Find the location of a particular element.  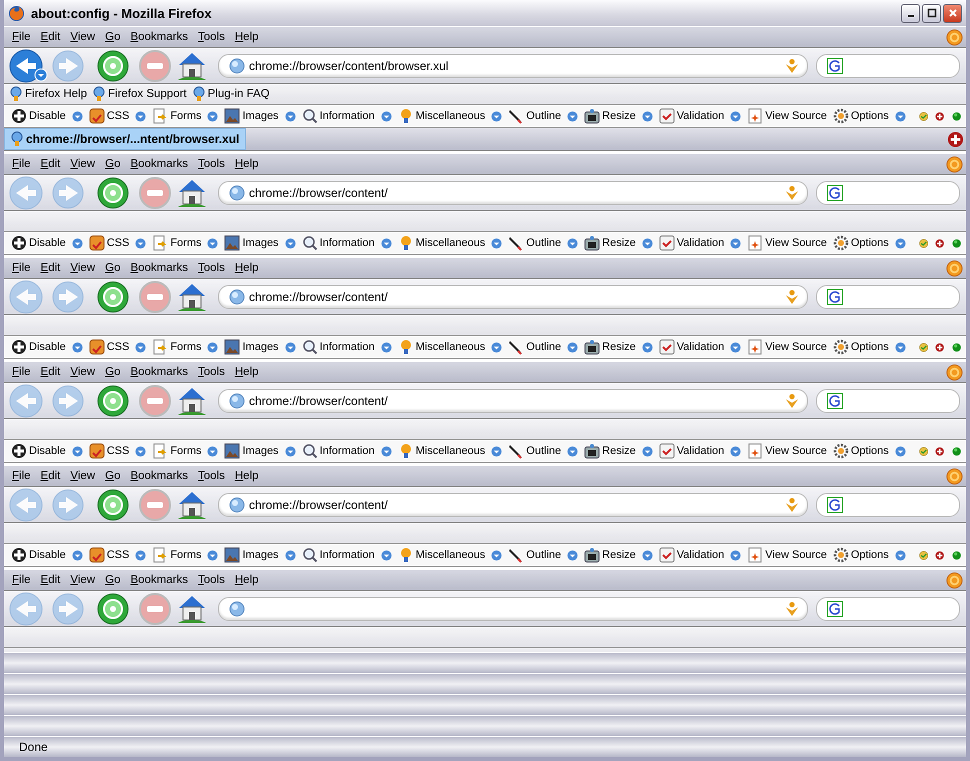

tab: chrome://browser/...ntent/browser.xul is located at coordinates (125, 139).